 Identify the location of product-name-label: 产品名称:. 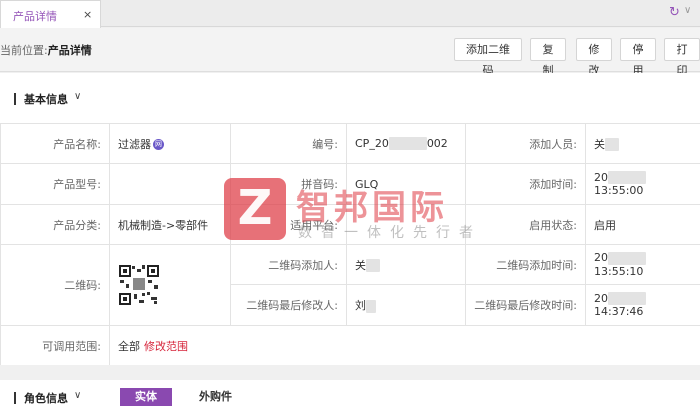
(55, 143).